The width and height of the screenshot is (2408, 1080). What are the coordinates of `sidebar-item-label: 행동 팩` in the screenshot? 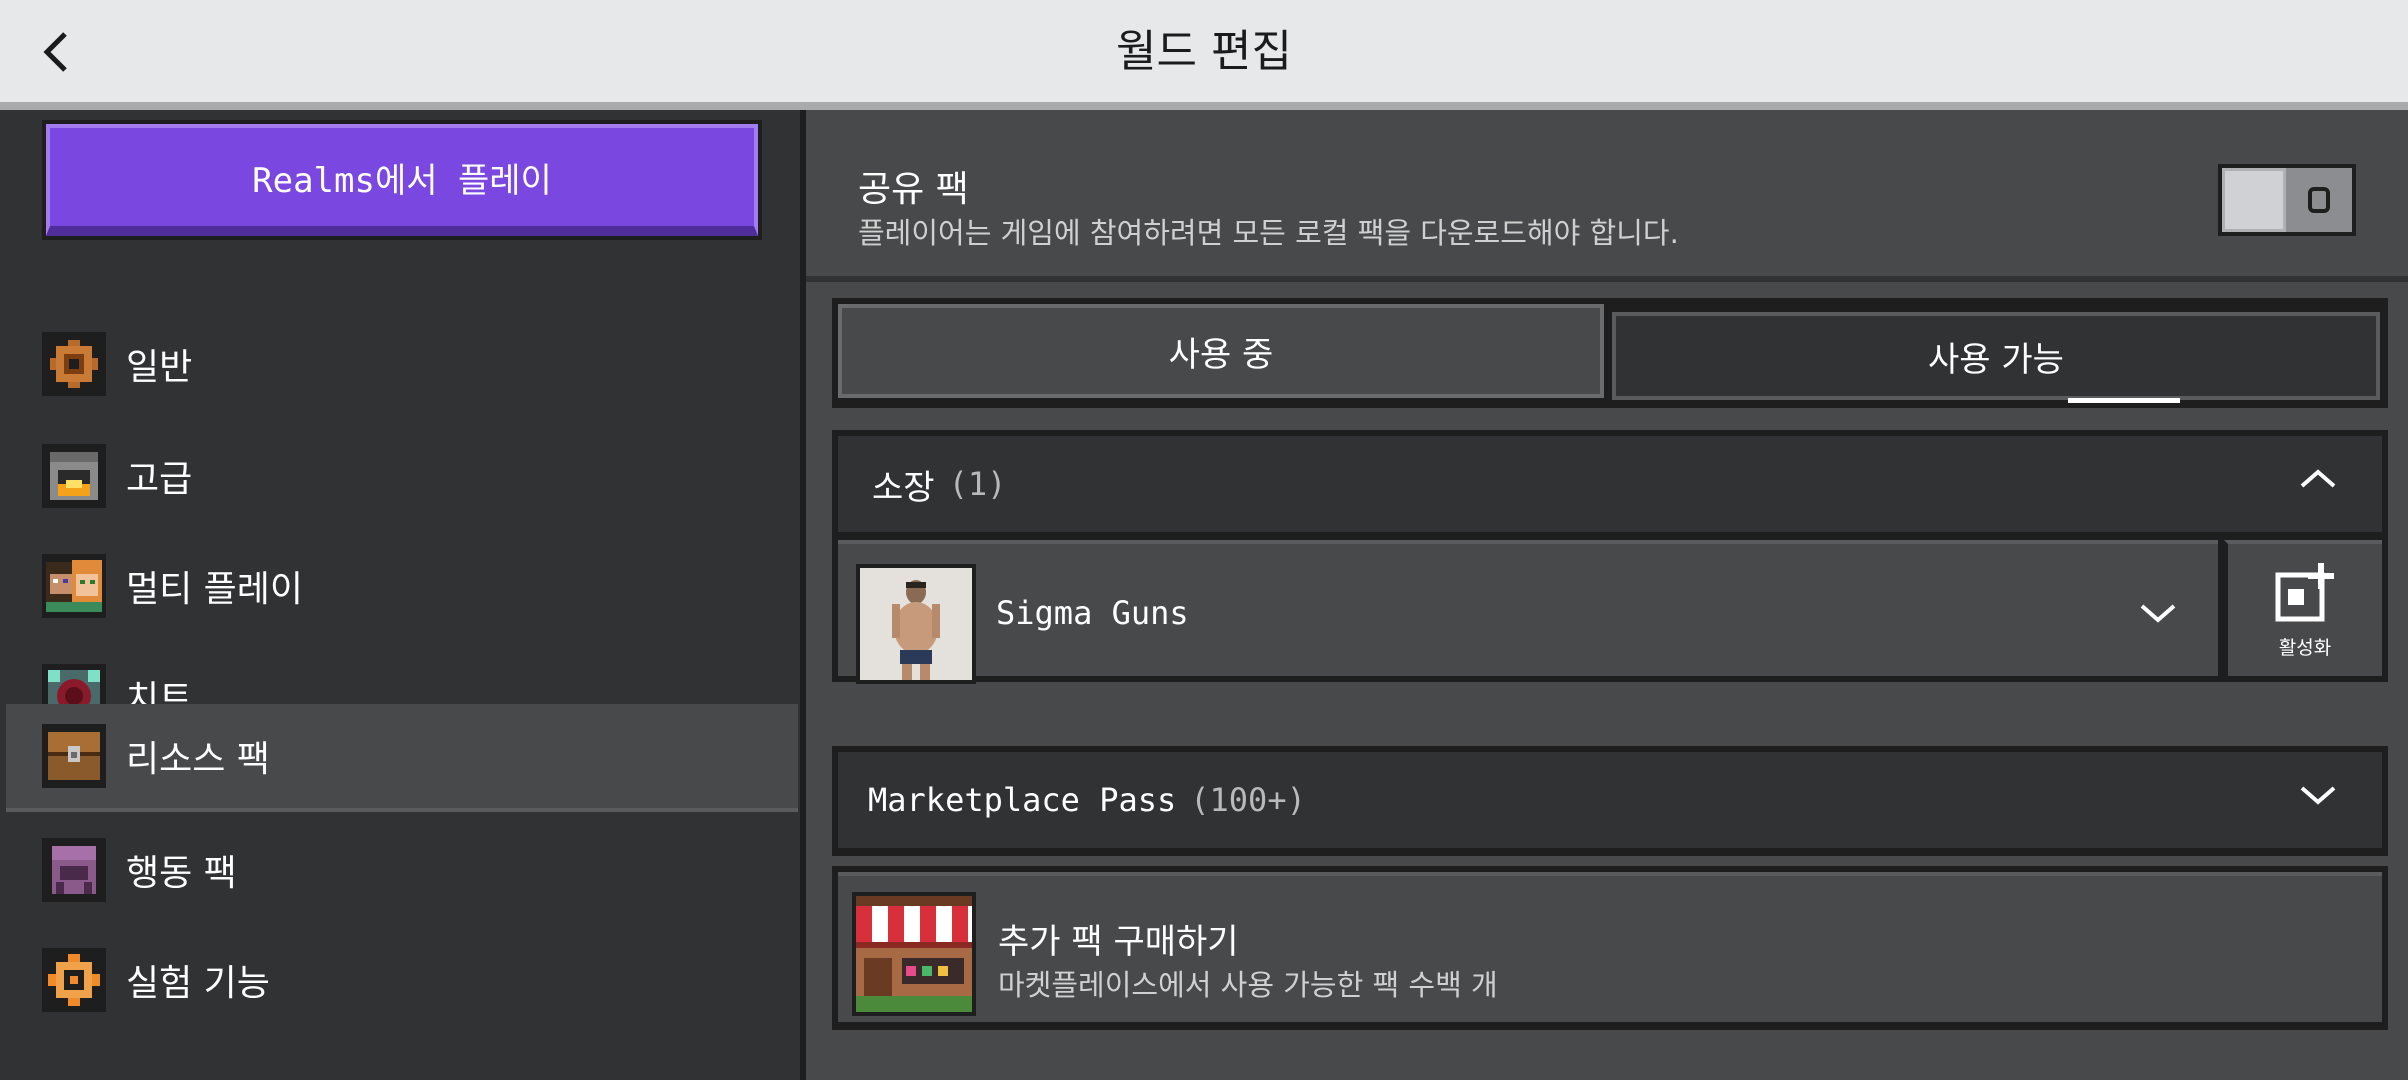 It's located at (181, 873).